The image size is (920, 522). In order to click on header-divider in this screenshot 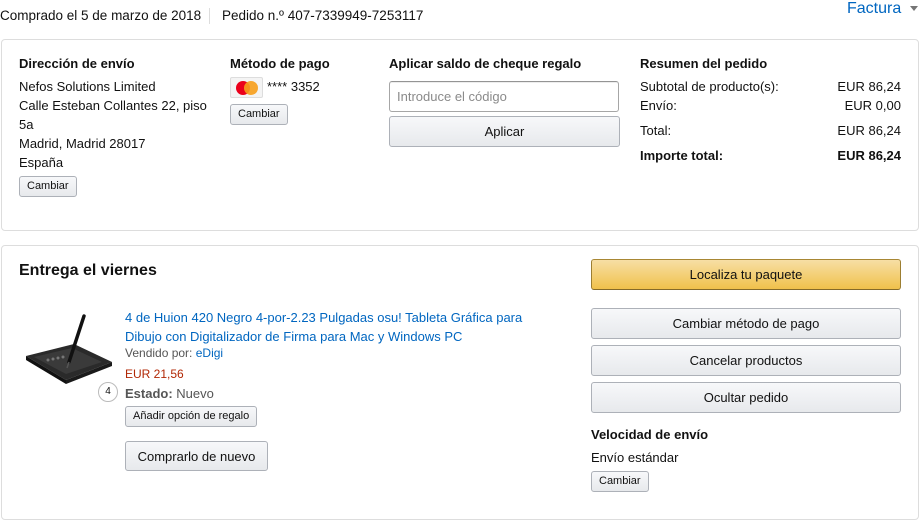, I will do `click(209, 16)`.